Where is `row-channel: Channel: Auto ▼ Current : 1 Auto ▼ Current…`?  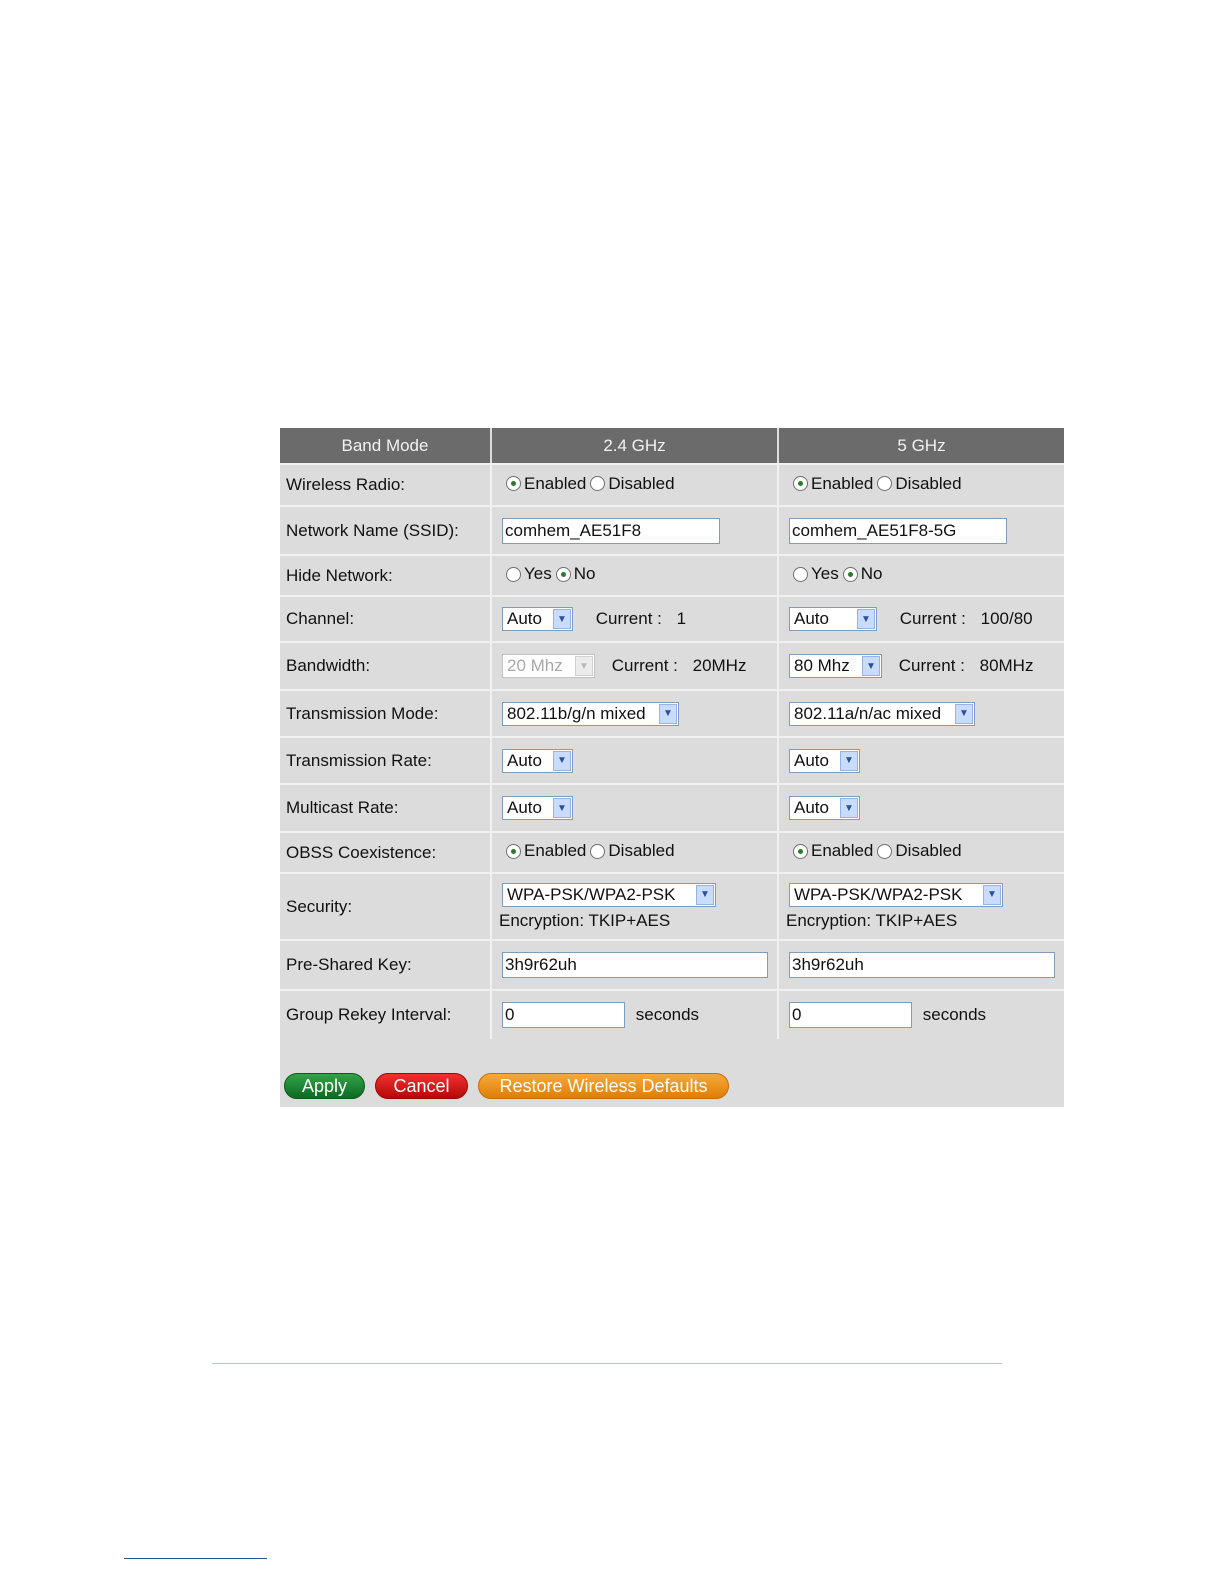 row-channel: Channel: Auto ▼ Current : 1 Auto ▼ Current… is located at coordinates (672, 618).